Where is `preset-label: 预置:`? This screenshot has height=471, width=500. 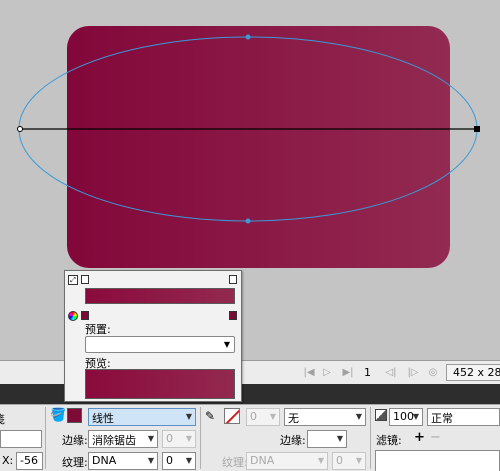 preset-label: 预置: is located at coordinates (98, 329).